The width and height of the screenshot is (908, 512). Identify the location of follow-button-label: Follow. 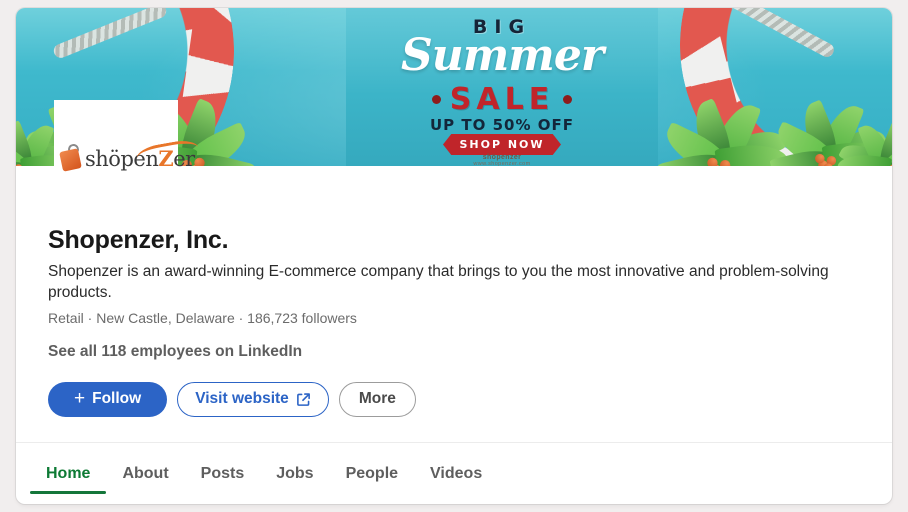
(117, 398).